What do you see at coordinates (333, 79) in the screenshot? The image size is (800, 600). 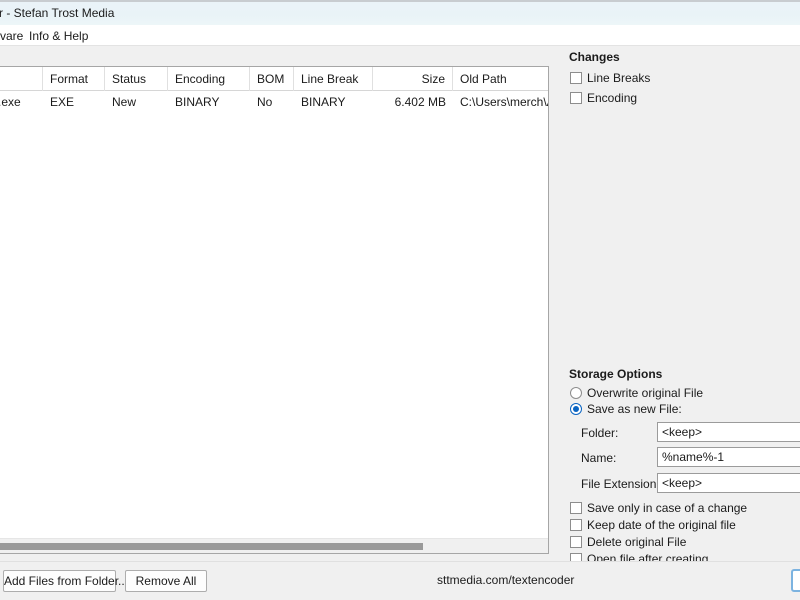 I see `column-header-line-break: Line Break` at bounding box center [333, 79].